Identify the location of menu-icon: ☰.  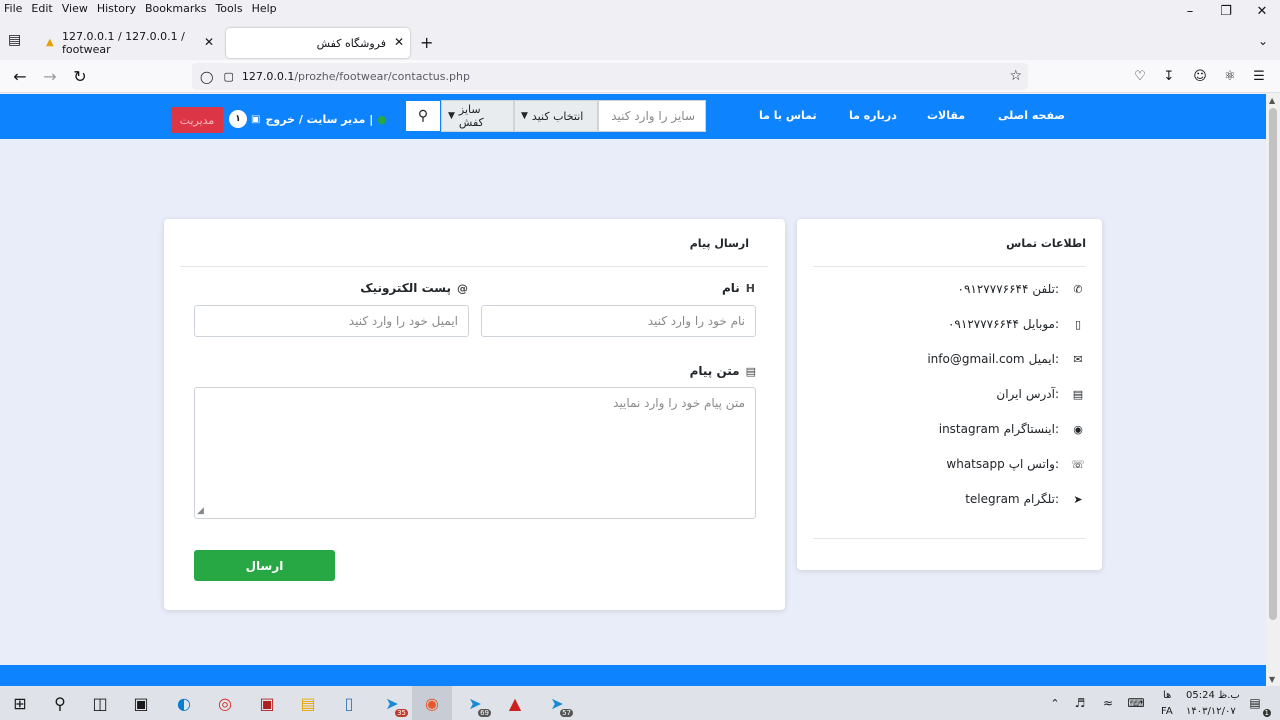
(1259, 77).